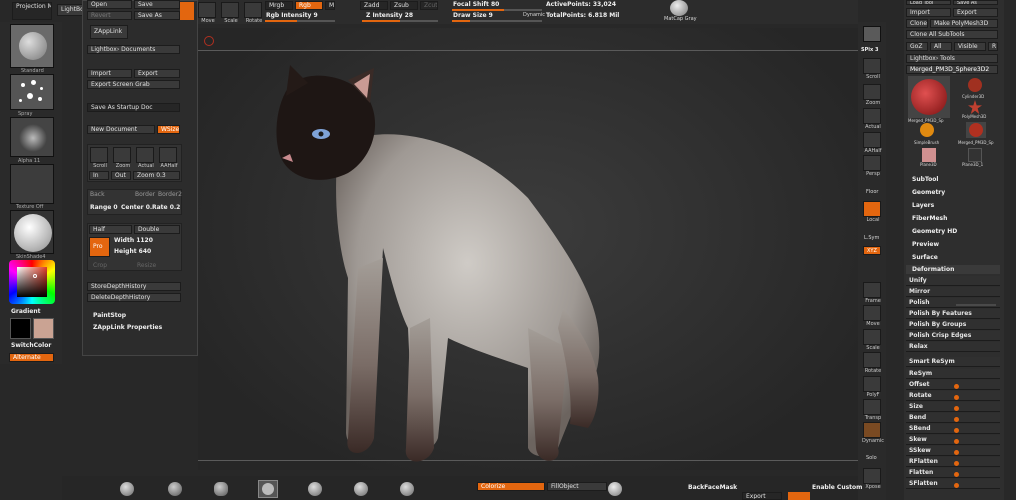  What do you see at coordinates (157, 15) in the screenshot?
I see `save-as-button: Save As` at bounding box center [157, 15].